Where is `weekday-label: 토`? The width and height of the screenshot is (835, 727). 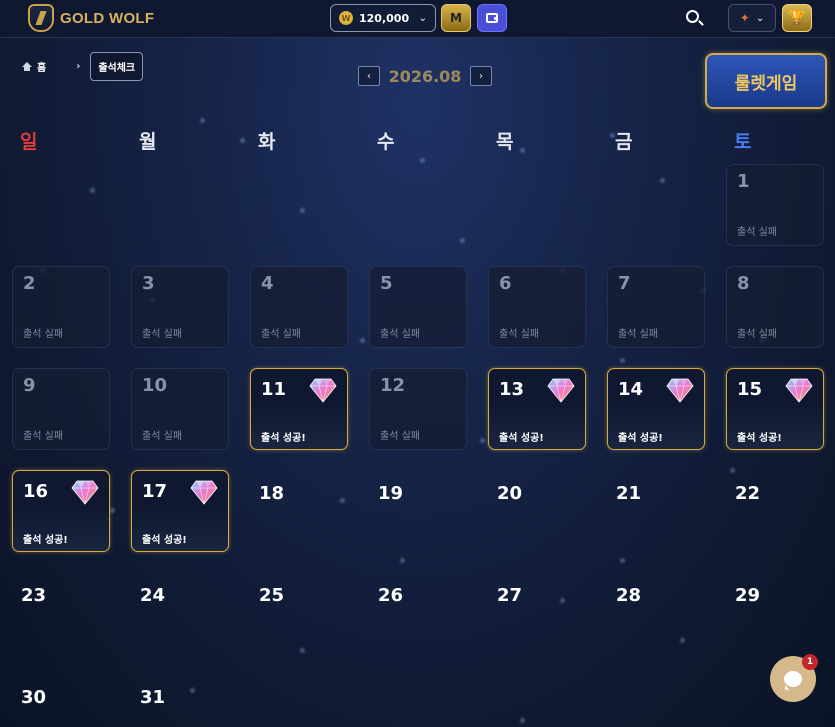
weekday-label: 토 is located at coordinates (743, 142).